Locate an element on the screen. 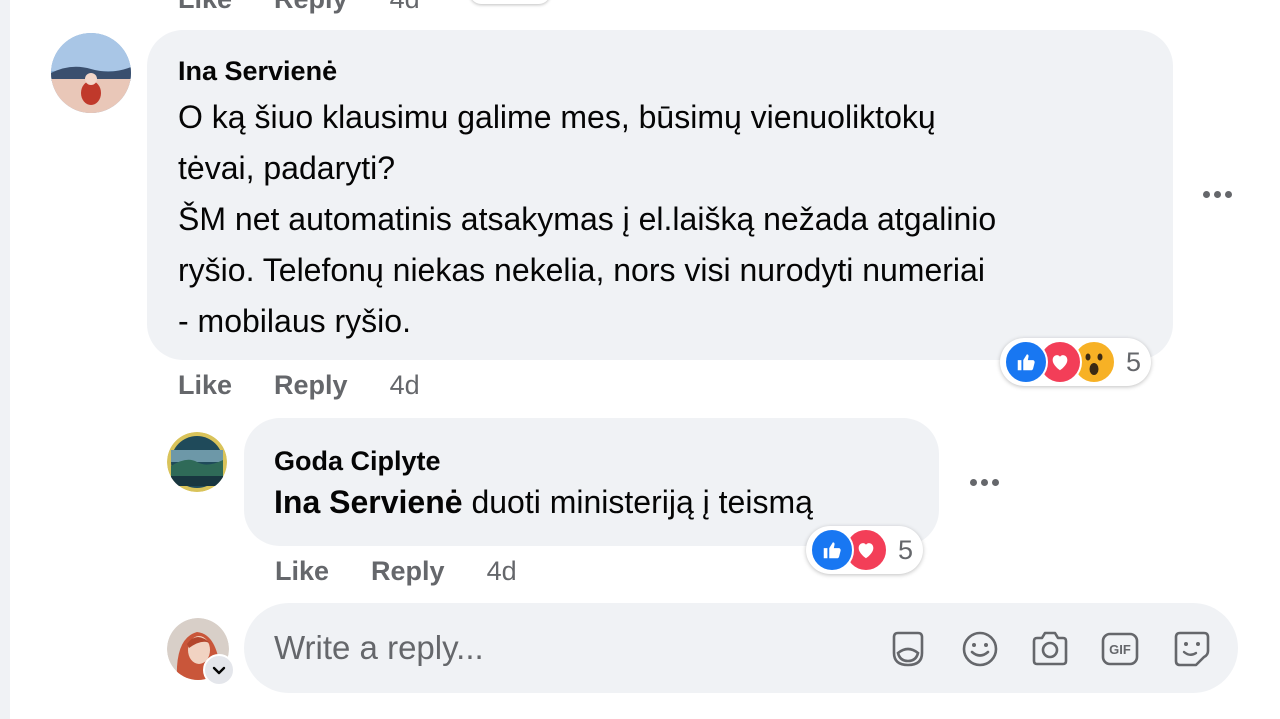 The width and height of the screenshot is (1280, 719). camera-icon is located at coordinates (1050, 649).